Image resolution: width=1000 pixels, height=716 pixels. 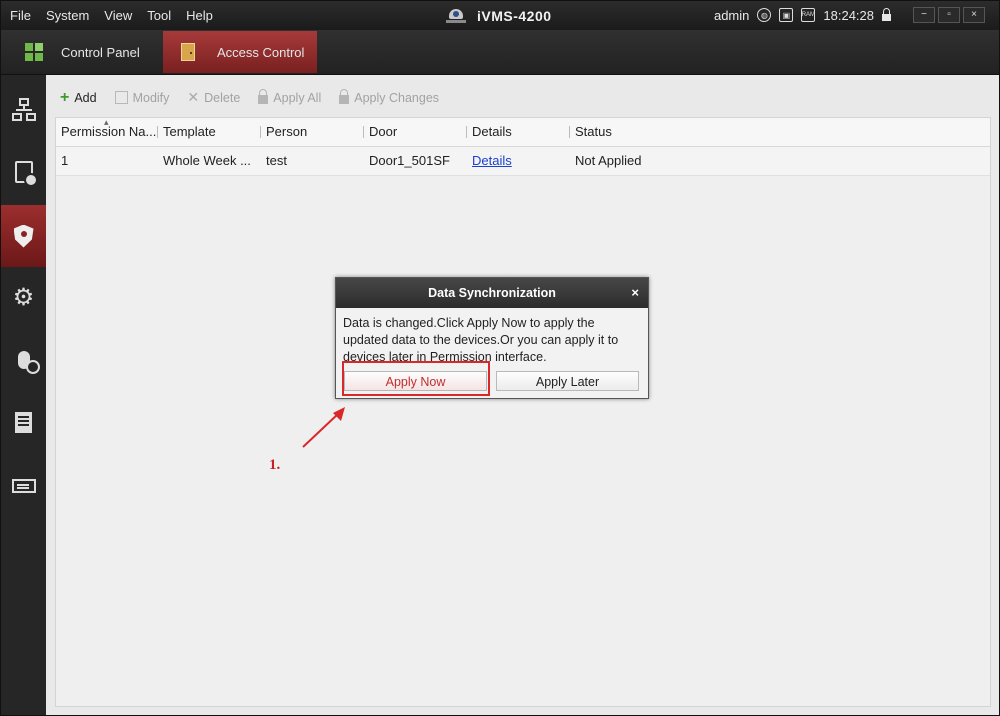 What do you see at coordinates (635, 293) in the screenshot?
I see `dialog-close-icon: ×` at bounding box center [635, 293].